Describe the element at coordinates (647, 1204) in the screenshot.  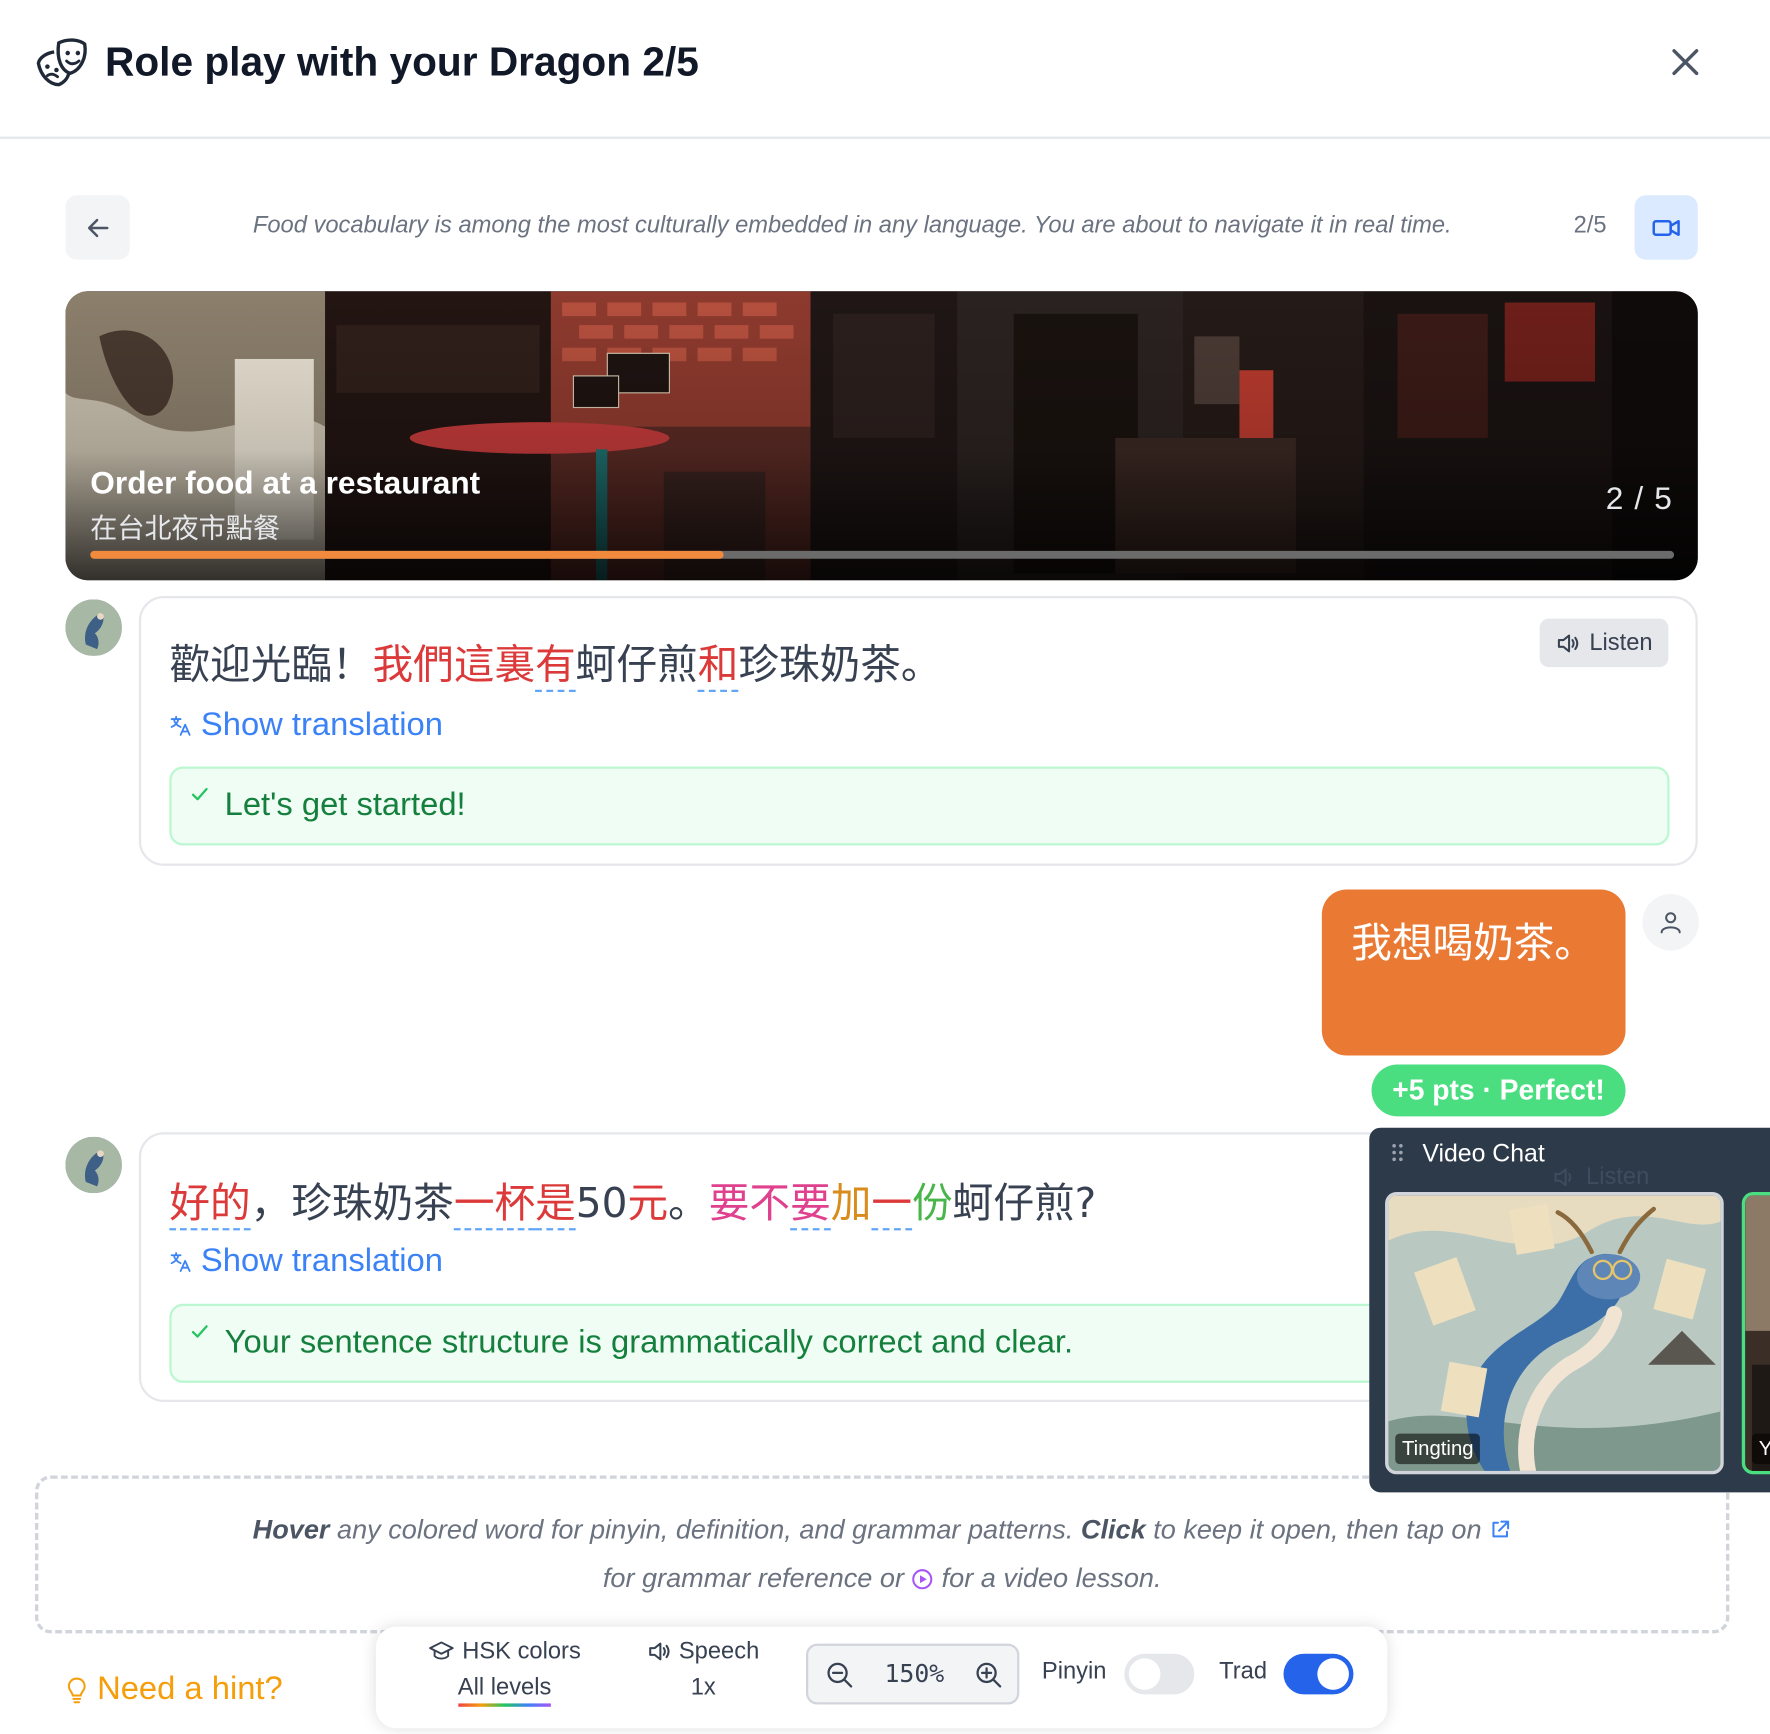
I see `vocab-word: 元` at that location.